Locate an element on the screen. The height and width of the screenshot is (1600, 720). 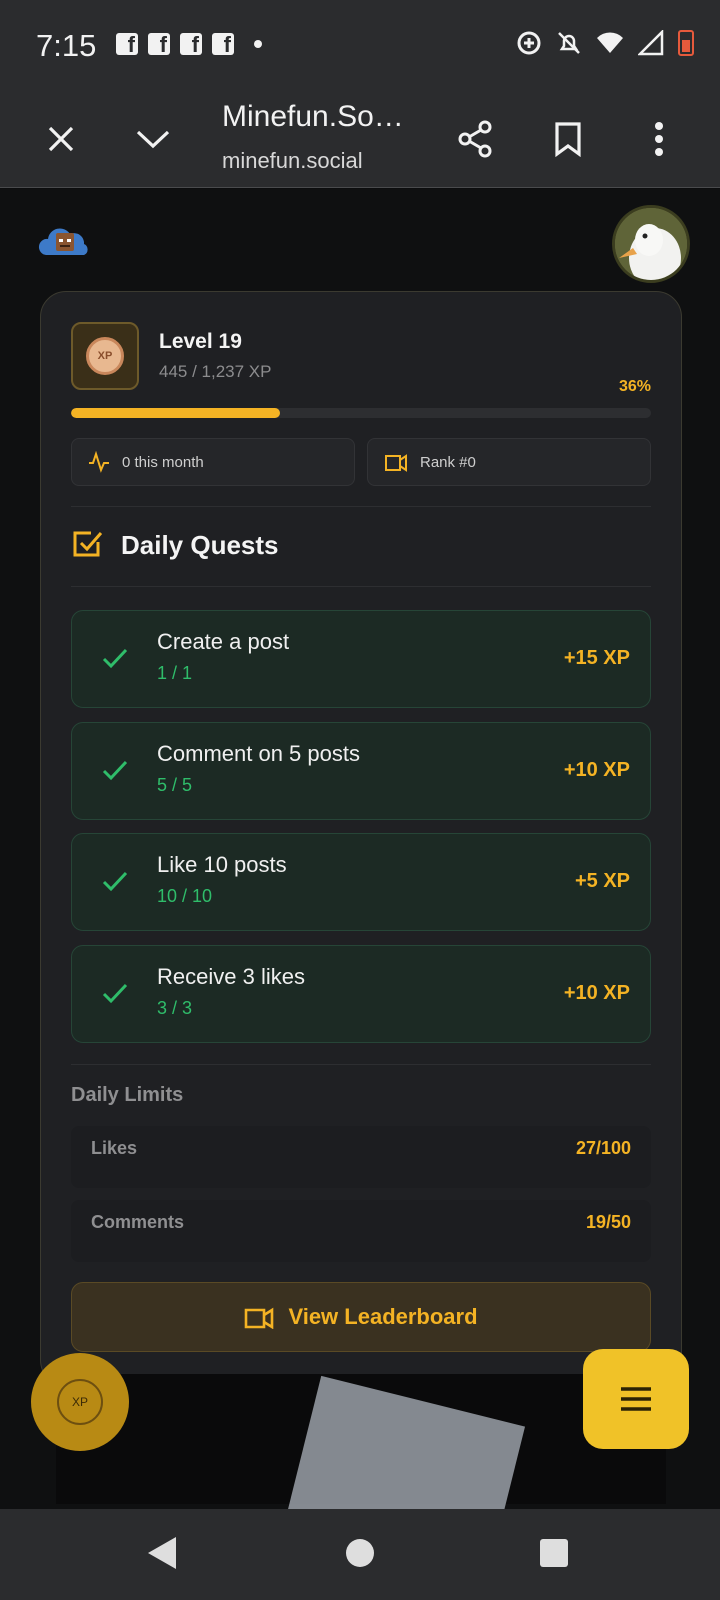
daily-limits-title: Daily Limits is located at coordinates (127, 1095).